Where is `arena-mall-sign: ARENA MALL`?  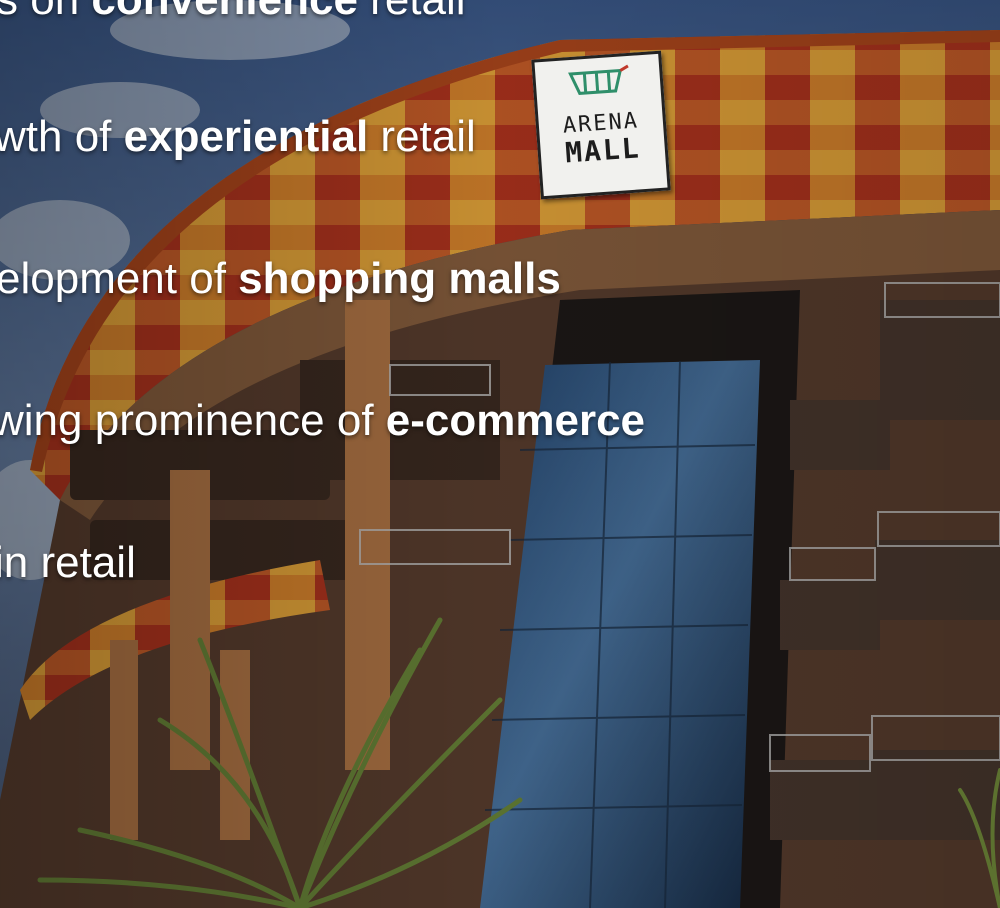
arena-mall-sign: ARENA MALL is located at coordinates (601, 125).